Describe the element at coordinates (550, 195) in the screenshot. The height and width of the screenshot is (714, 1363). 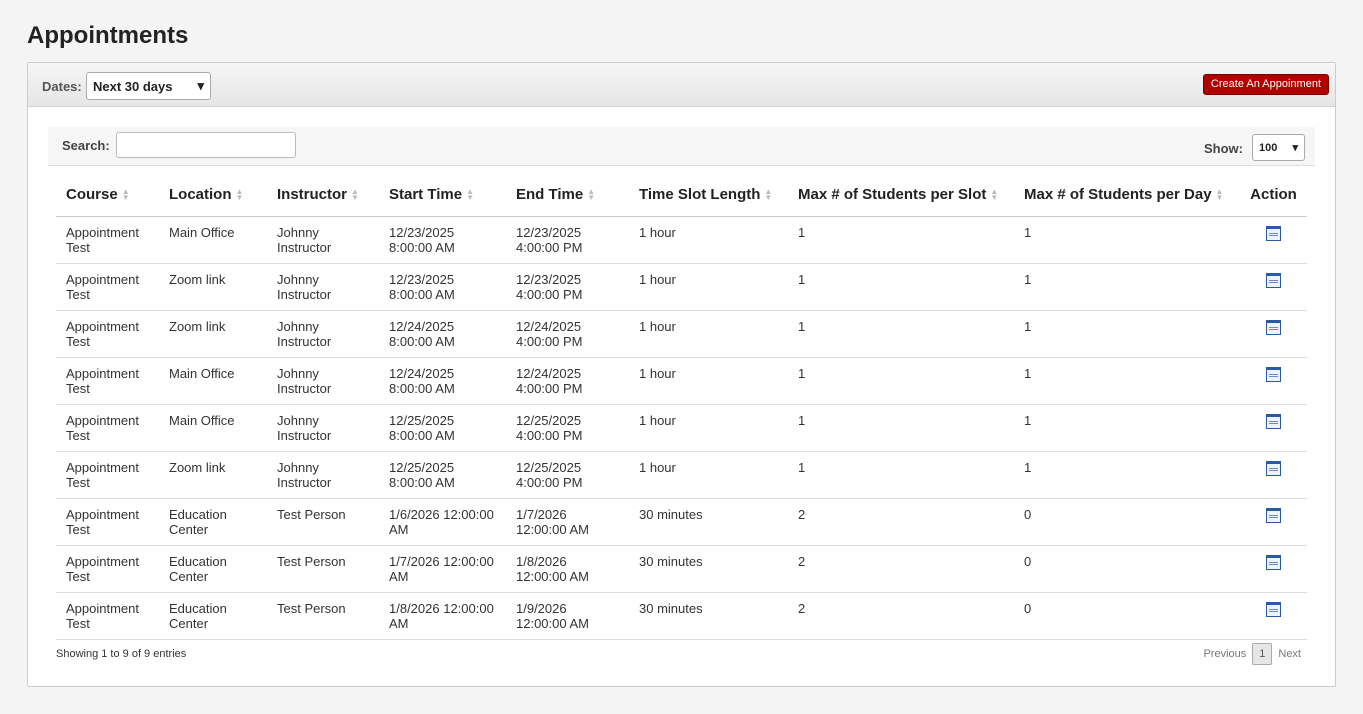
I see `column-header-label: End Time` at that location.